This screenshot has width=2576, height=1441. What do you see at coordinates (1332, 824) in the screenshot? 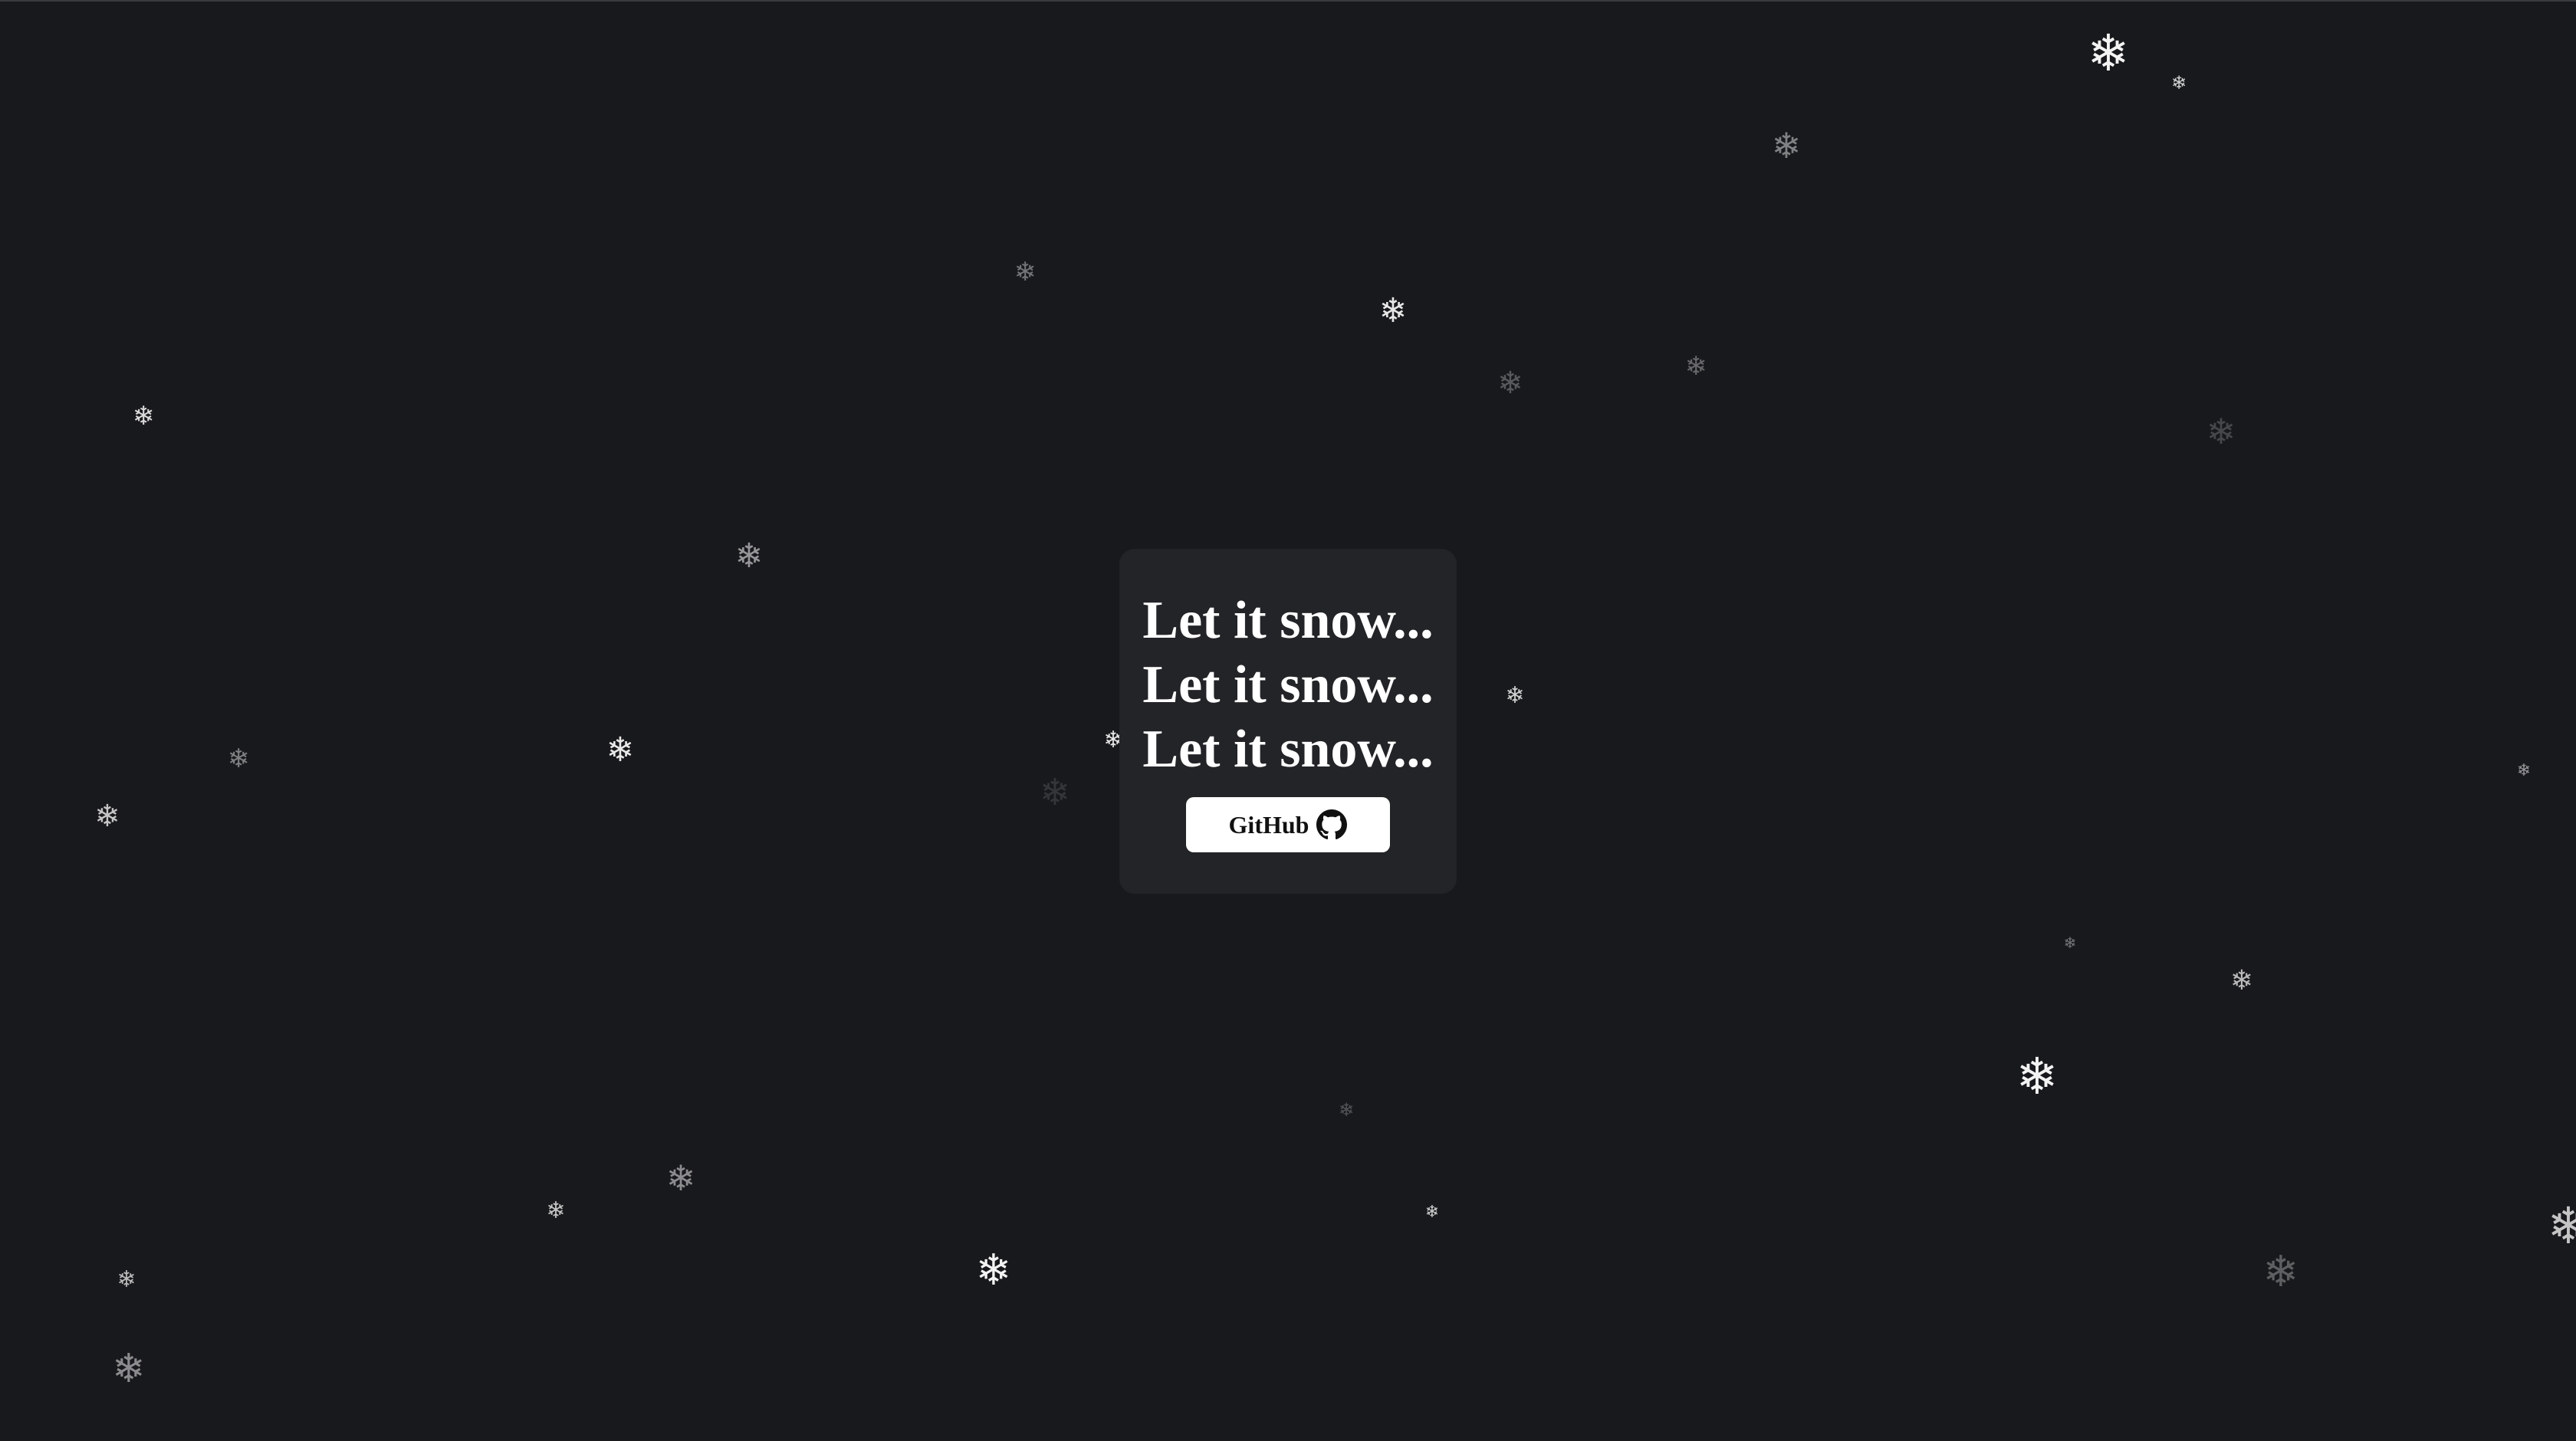
I see `github-icon` at bounding box center [1332, 824].